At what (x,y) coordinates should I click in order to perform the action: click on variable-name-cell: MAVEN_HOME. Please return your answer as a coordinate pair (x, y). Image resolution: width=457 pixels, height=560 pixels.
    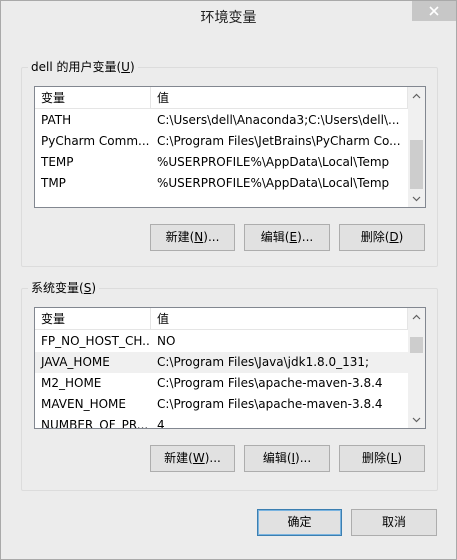
    Looking at the image, I should click on (83, 404).